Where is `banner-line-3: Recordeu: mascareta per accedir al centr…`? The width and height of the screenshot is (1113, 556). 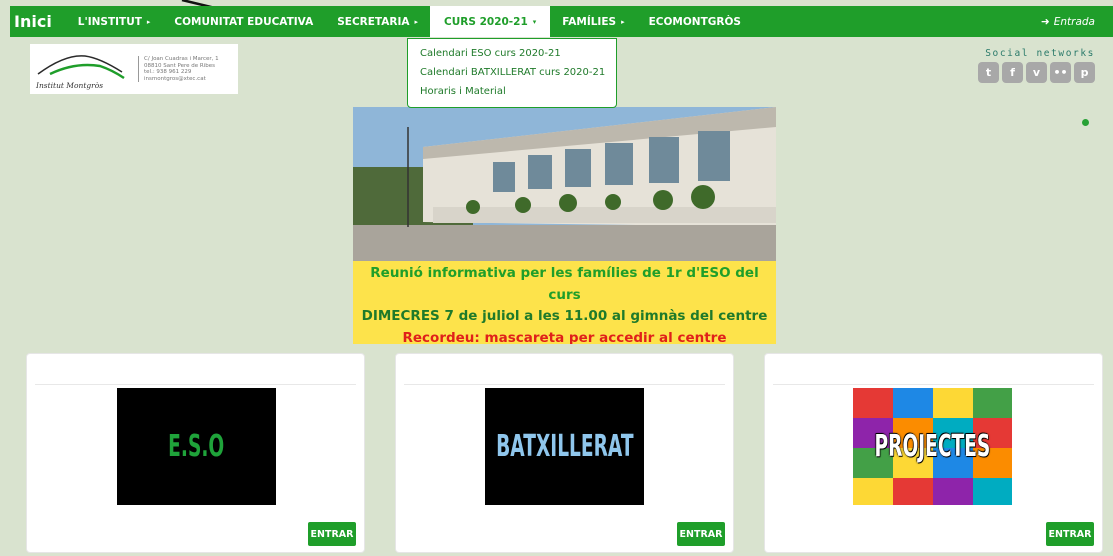
banner-line-3: Recordeu: mascareta per accedir al centr… is located at coordinates (564, 337).